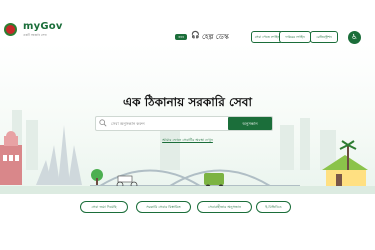 Image resolution: width=375 pixels, height=250 pixels. Describe the element at coordinates (354, 37) in the screenshot. I see `accessibility-icon: ♿` at that location.